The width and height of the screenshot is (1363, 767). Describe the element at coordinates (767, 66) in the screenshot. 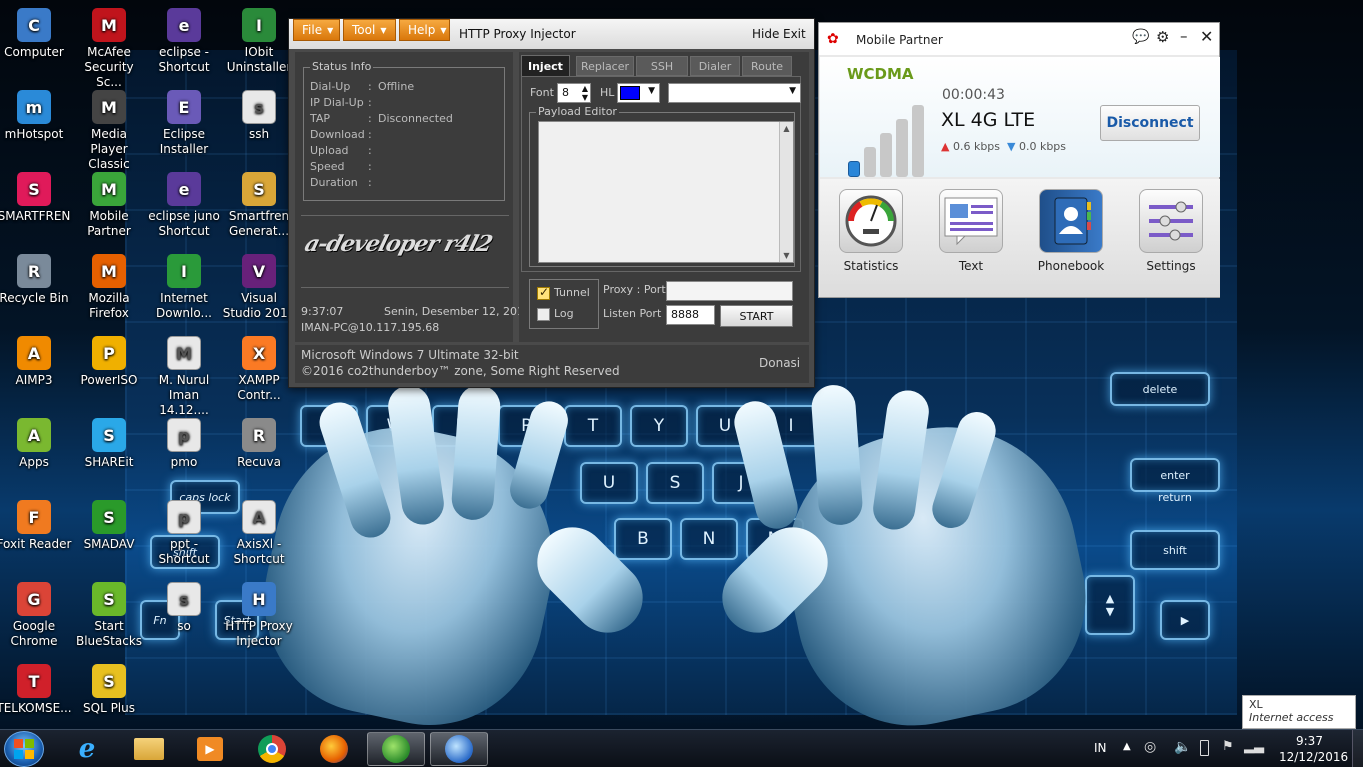

I see `tab-route: Route` at that location.